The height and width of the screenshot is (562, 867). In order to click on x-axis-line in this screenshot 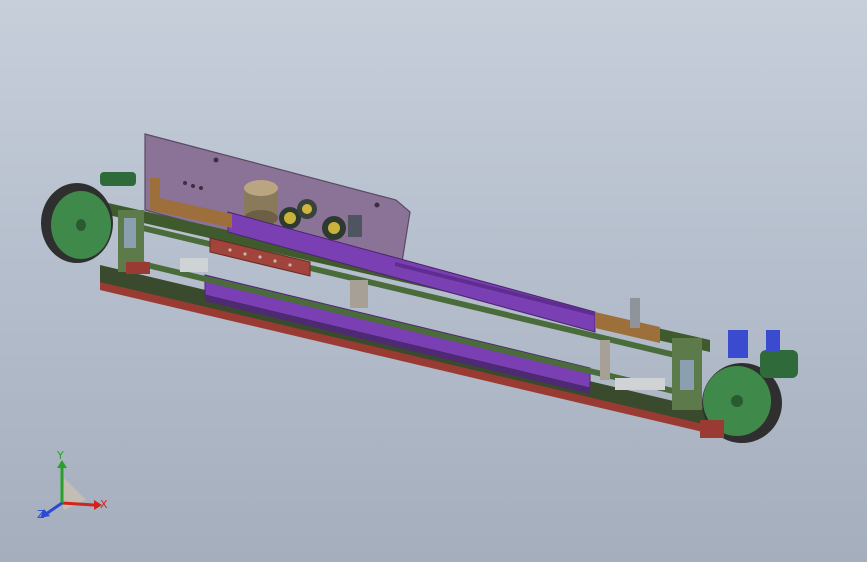, I will do `click(78, 504)`.